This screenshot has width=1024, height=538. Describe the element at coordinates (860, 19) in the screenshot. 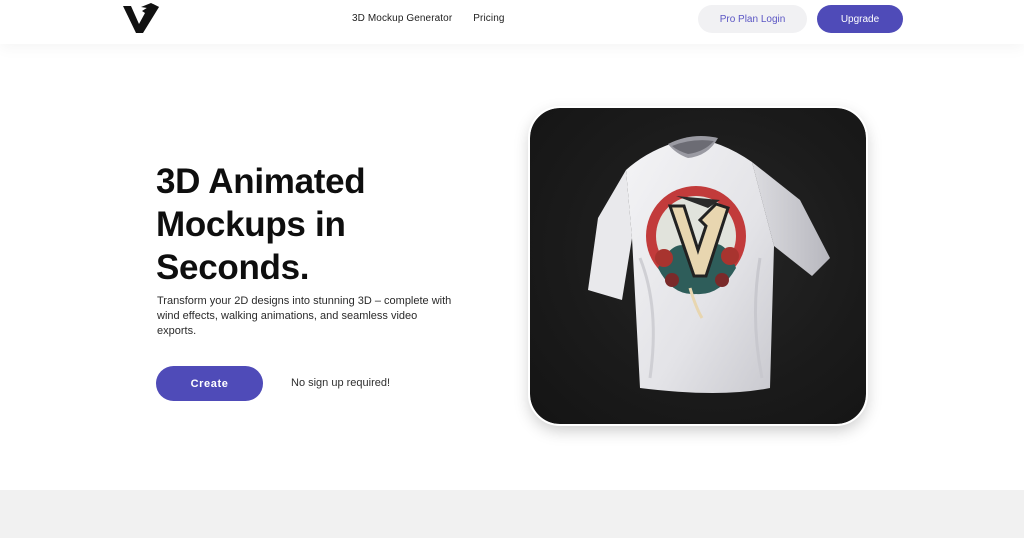

I see `upgrade-button: Upgrade` at that location.